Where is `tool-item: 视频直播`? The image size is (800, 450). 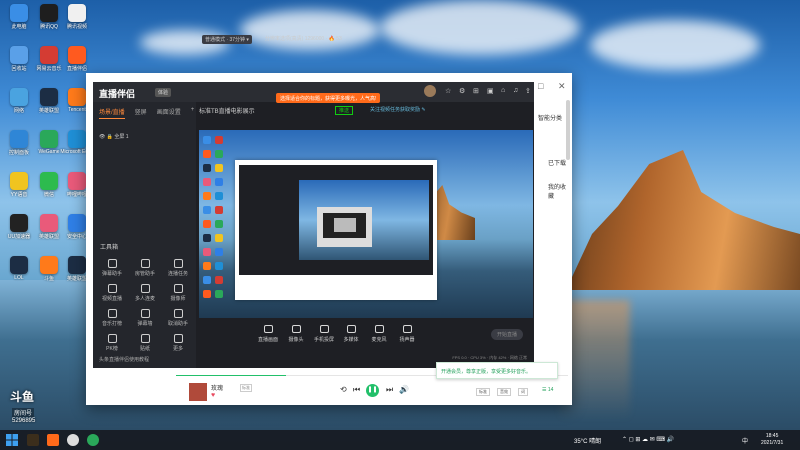 tool-item: 视频直播 is located at coordinates (112, 293).